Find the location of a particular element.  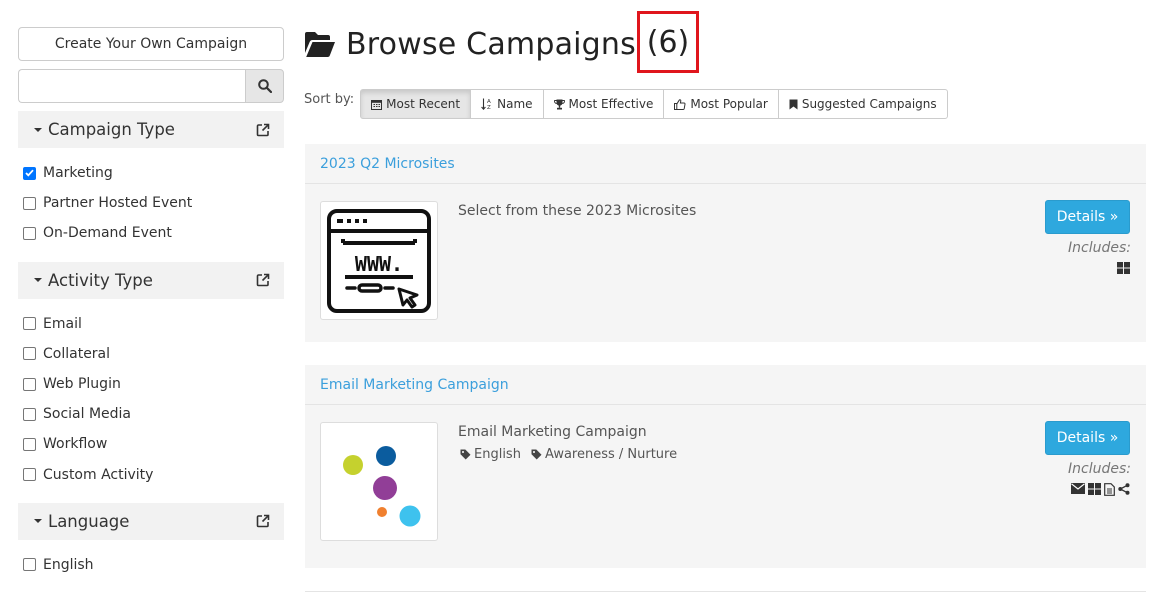

filter-option-collateral: Collateral is located at coordinates (153, 354).